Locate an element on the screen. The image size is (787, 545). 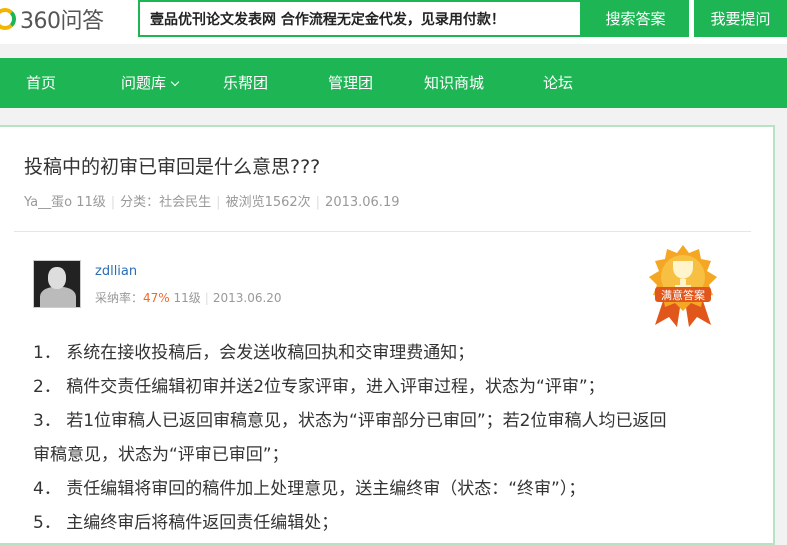
site-logo: 360问答 is located at coordinates (52, 19).